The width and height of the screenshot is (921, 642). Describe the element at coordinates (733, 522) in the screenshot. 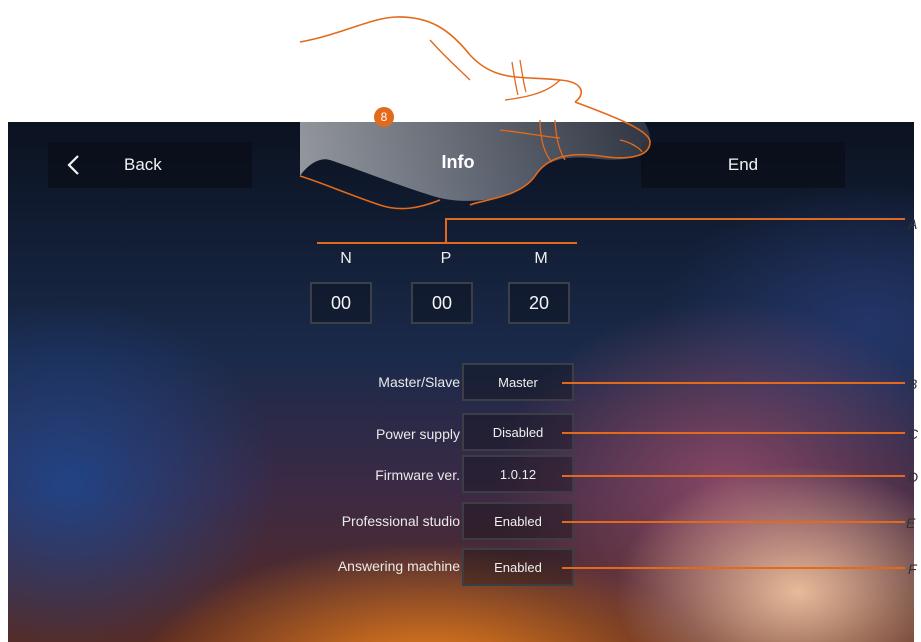

I see `callout-line-e` at that location.